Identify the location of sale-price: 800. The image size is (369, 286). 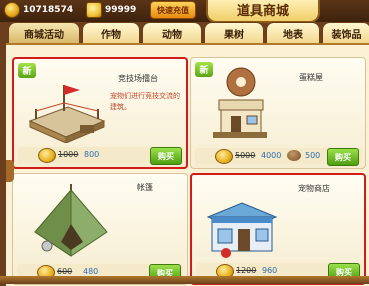
(92, 154).